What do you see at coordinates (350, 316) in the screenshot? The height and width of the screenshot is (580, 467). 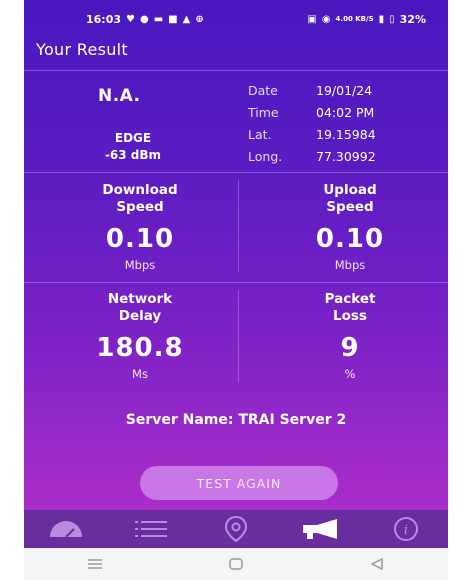 I see `loss-title-line2: Loss` at bounding box center [350, 316].